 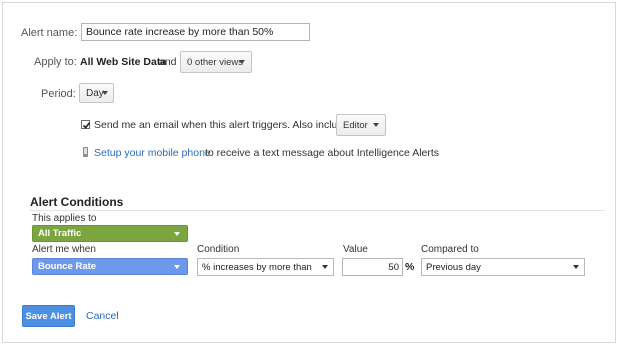 I want to click on section-divider, so click(x=317, y=210).